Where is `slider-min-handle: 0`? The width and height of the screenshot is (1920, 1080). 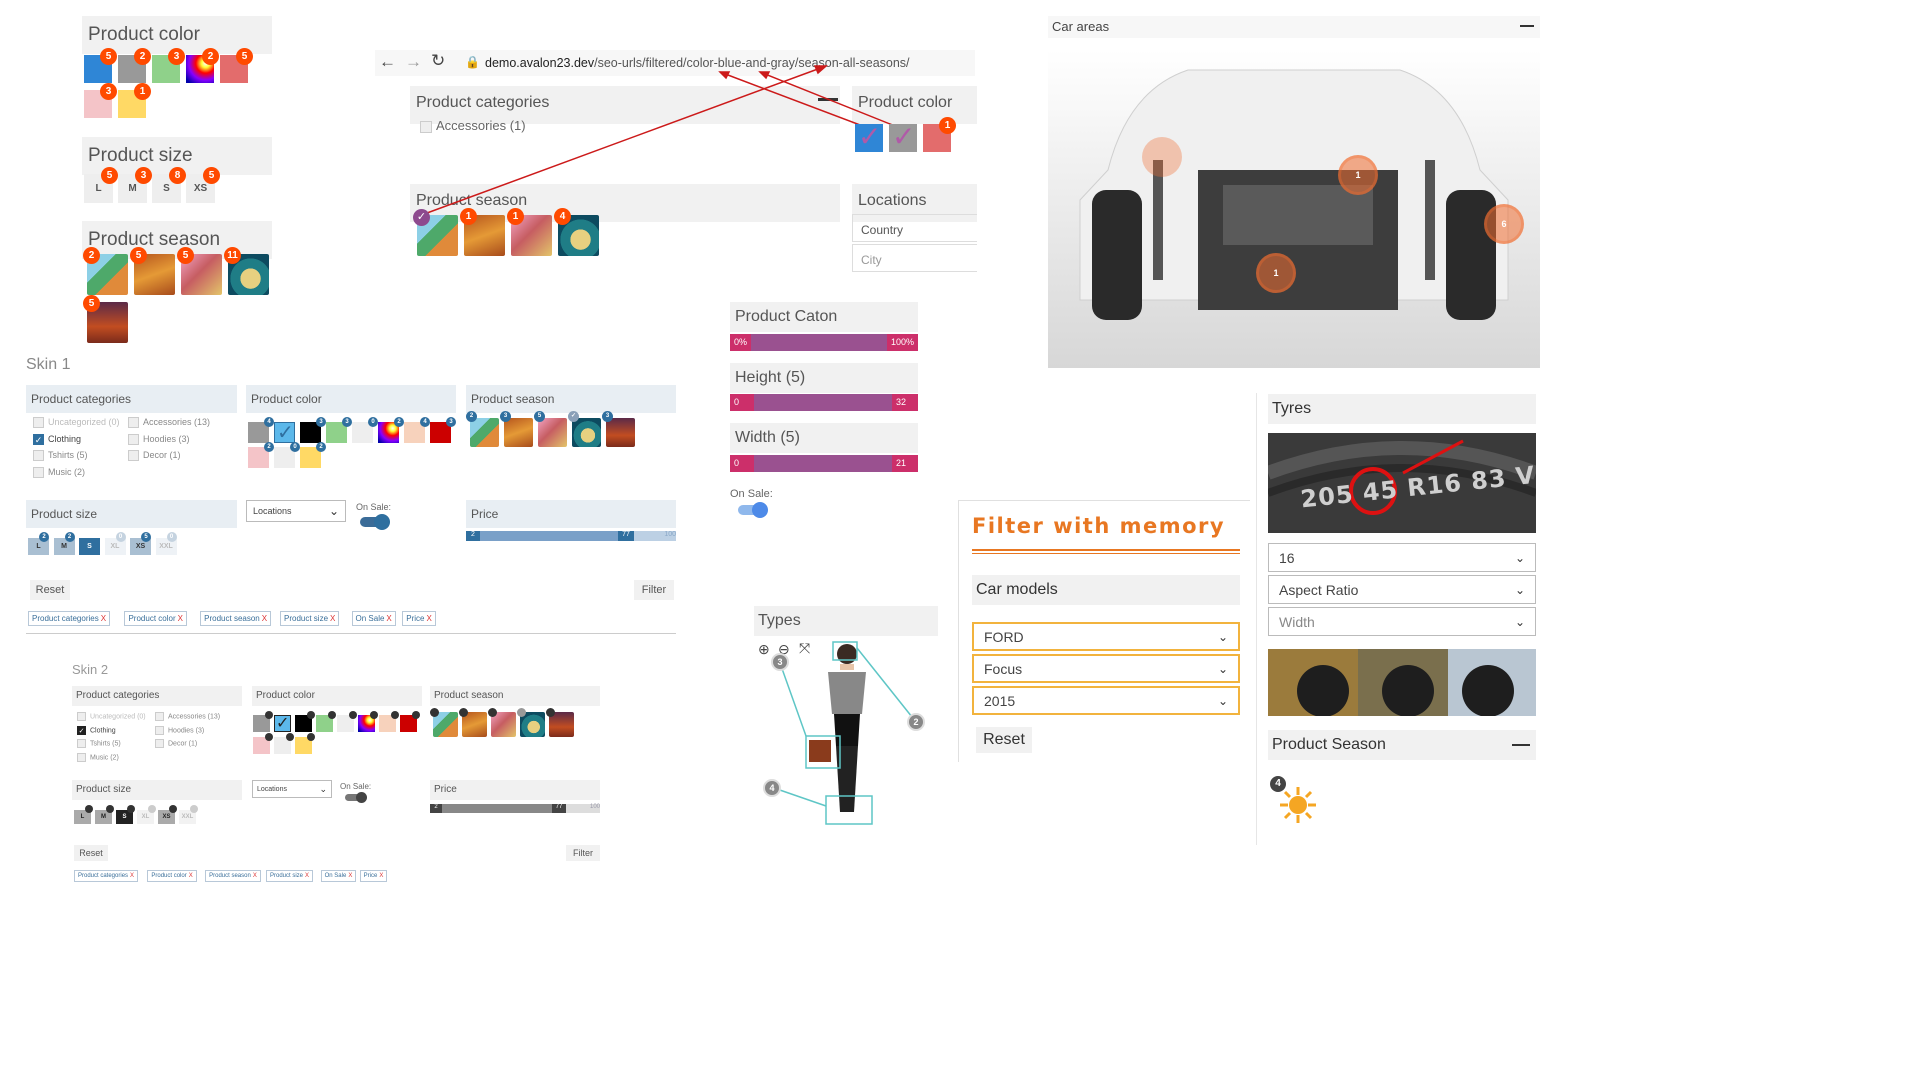 slider-min-handle: 0 is located at coordinates (742, 402).